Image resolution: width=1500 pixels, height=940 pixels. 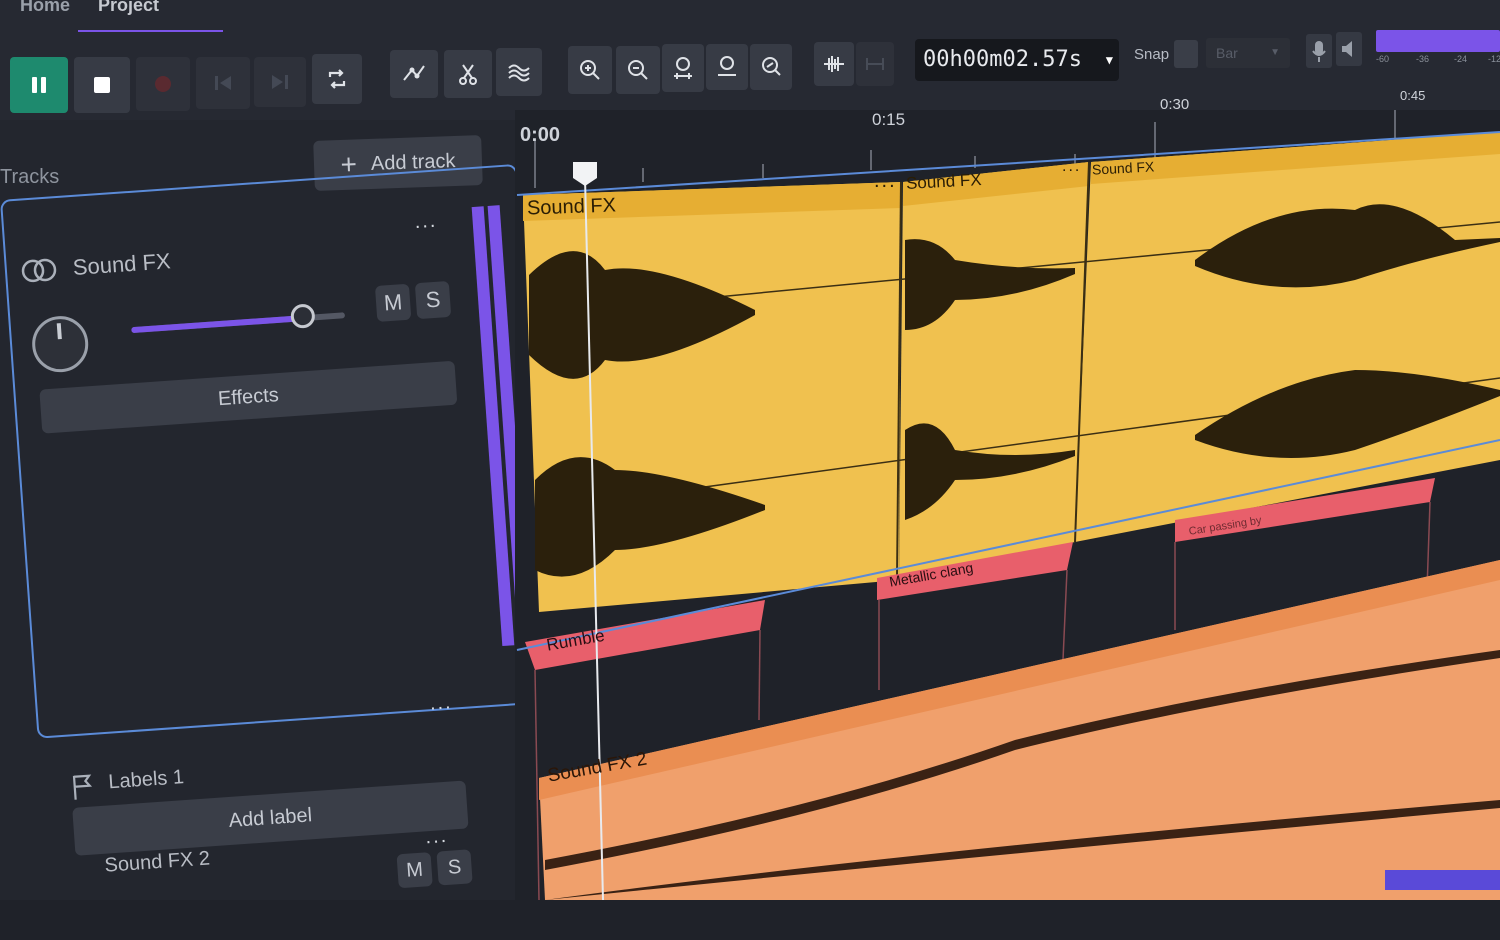 I want to click on mute-button: M, so click(x=393, y=302).